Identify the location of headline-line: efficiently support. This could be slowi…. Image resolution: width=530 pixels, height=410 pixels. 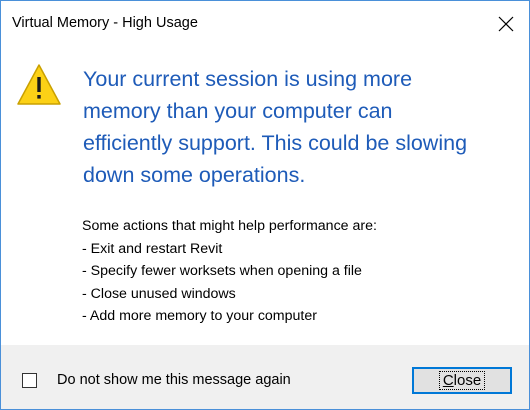
(275, 143).